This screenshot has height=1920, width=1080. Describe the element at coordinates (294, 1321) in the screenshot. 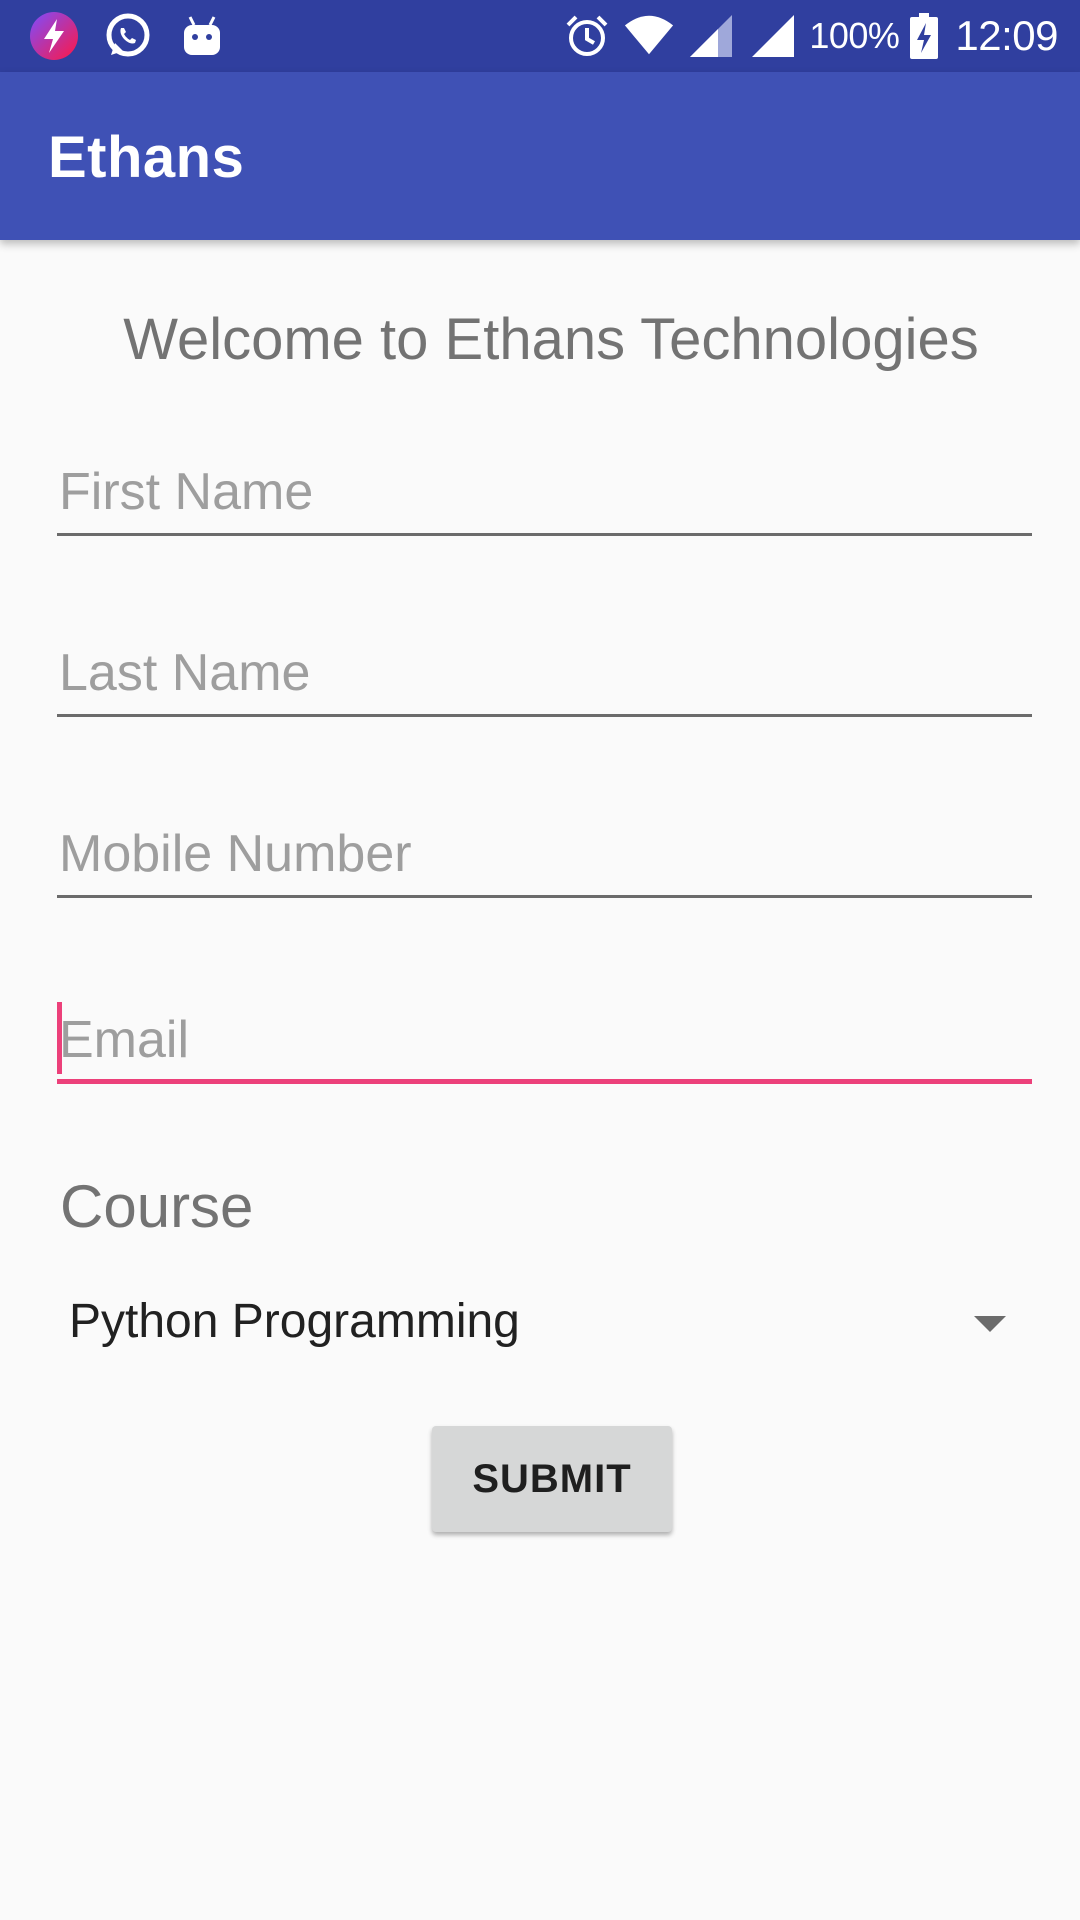

I see `course-selected-value: Python Programming` at that location.